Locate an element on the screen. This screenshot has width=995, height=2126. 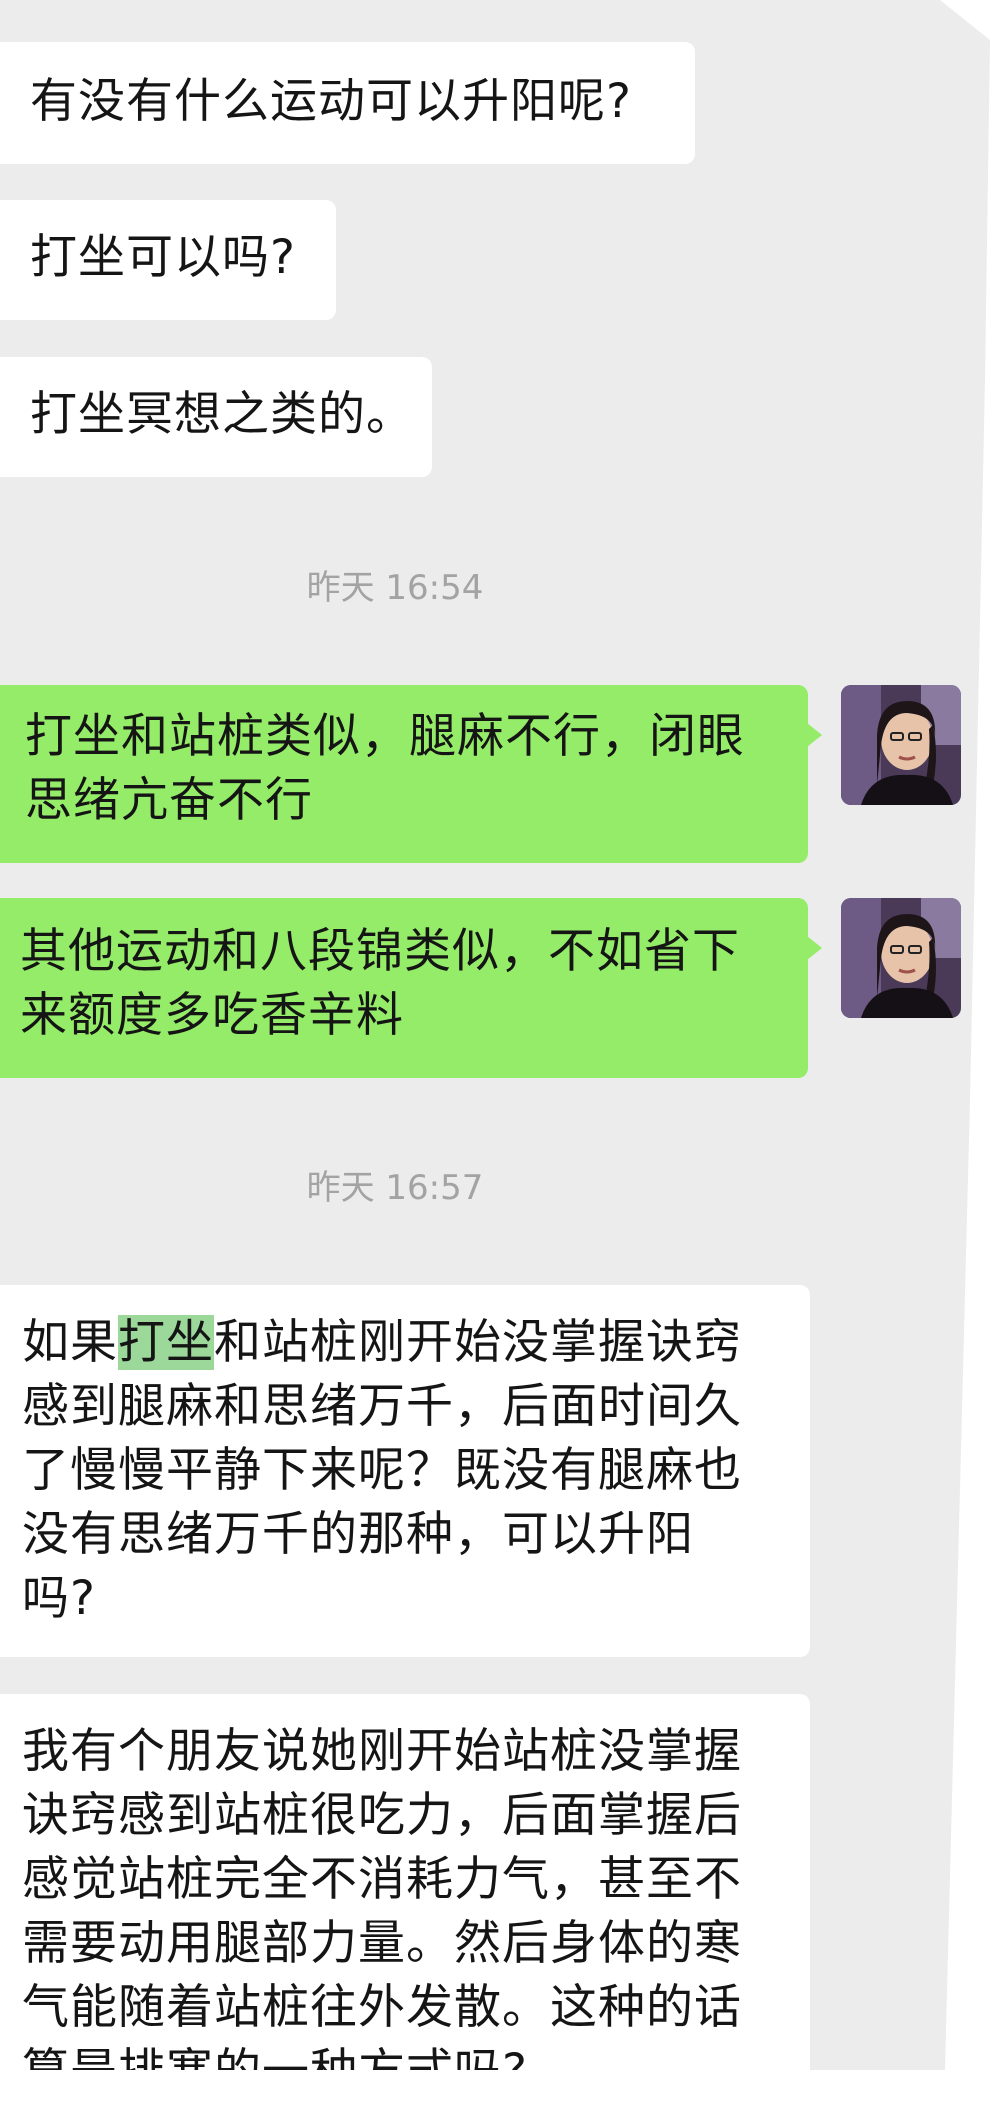
message-bubble-outgoing: 其他运动和八段锦类似，不如省下 来额度多吃香辛料 is located at coordinates (411, 988).